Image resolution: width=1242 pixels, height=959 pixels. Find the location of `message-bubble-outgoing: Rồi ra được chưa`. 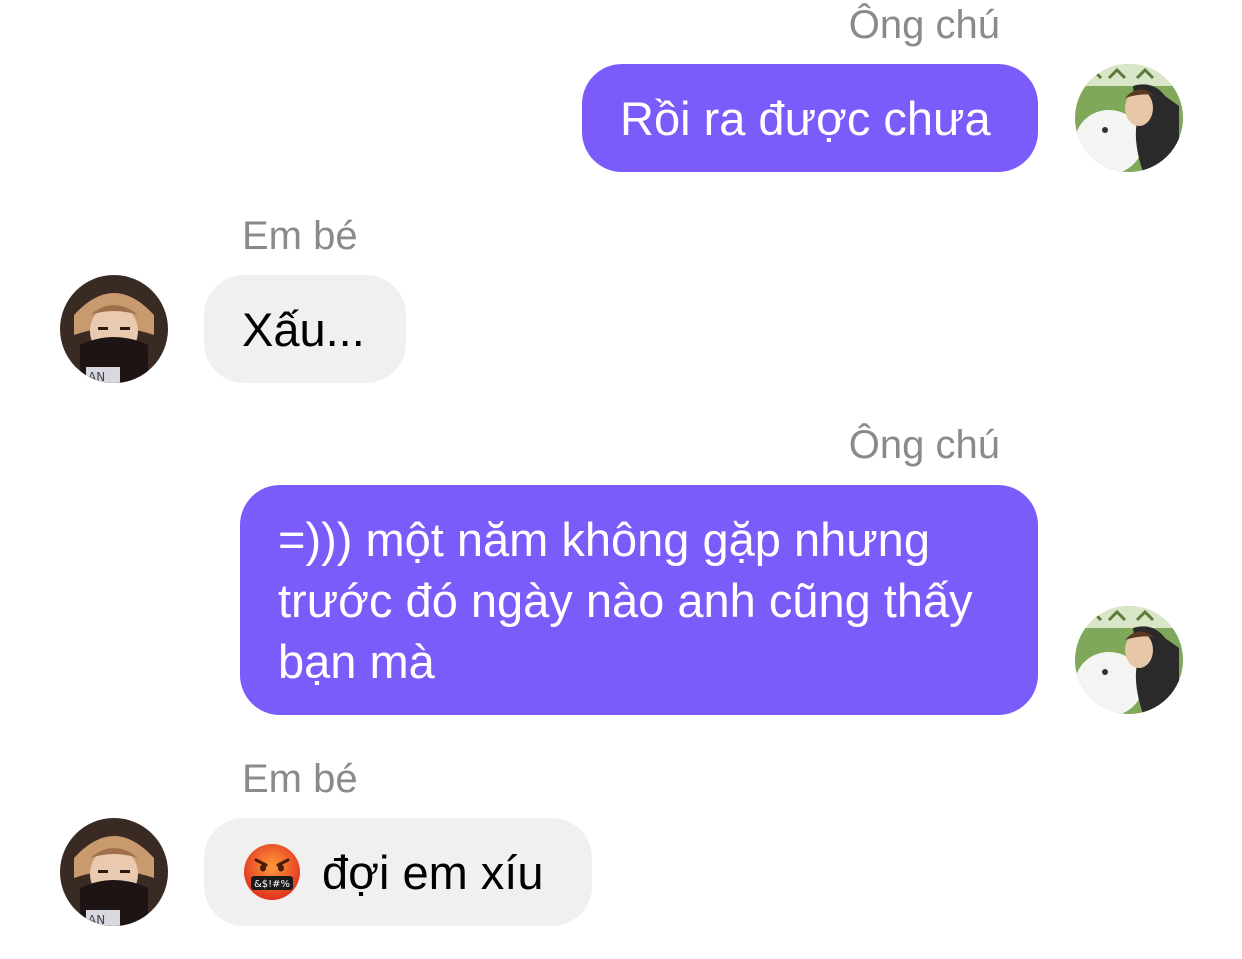

message-bubble-outgoing: Rồi ra được chưa is located at coordinates (810, 118).